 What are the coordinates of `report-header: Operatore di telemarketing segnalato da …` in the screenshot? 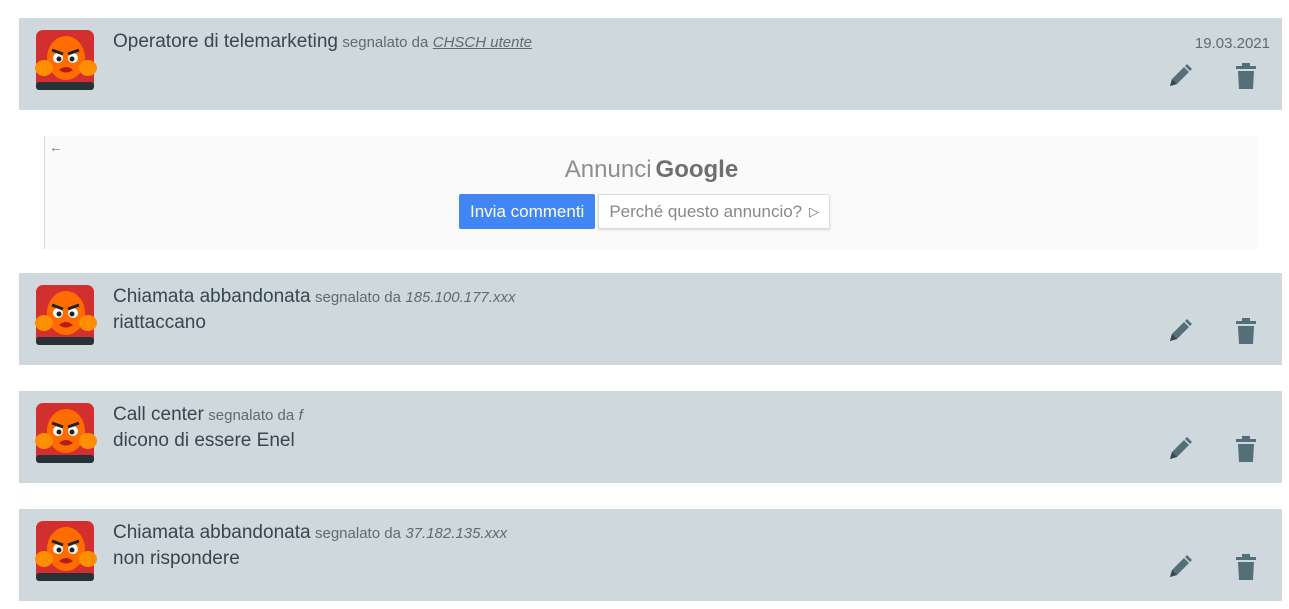 It's located at (322, 42).